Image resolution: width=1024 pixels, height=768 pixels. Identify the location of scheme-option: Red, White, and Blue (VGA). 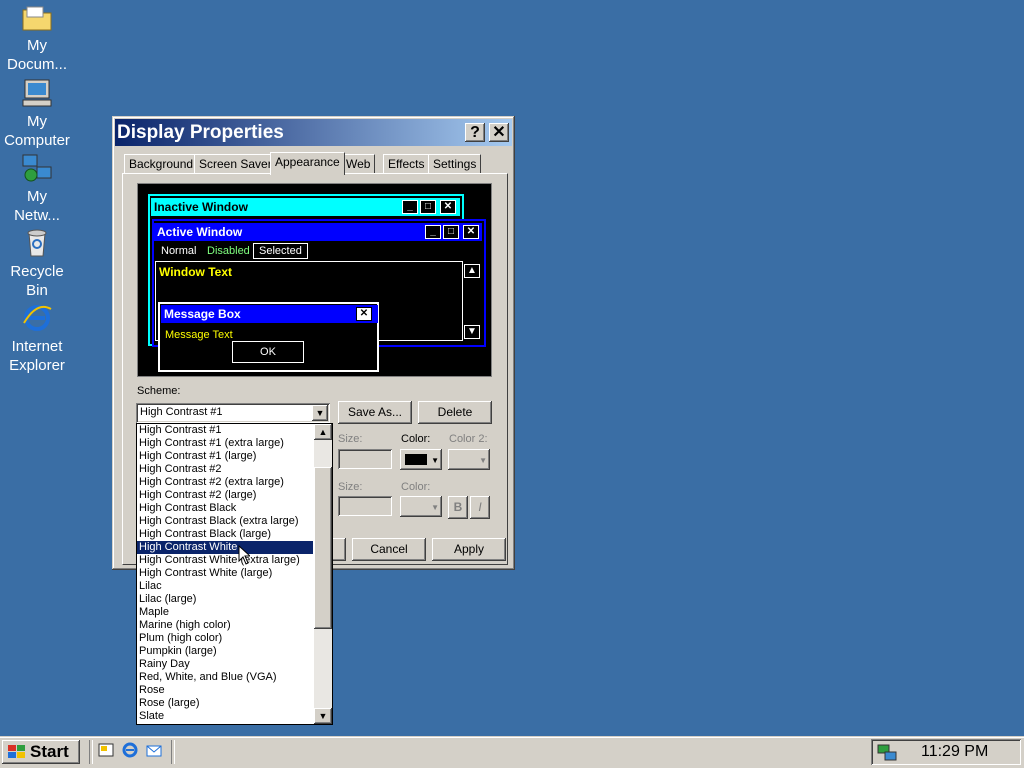
(225, 677).